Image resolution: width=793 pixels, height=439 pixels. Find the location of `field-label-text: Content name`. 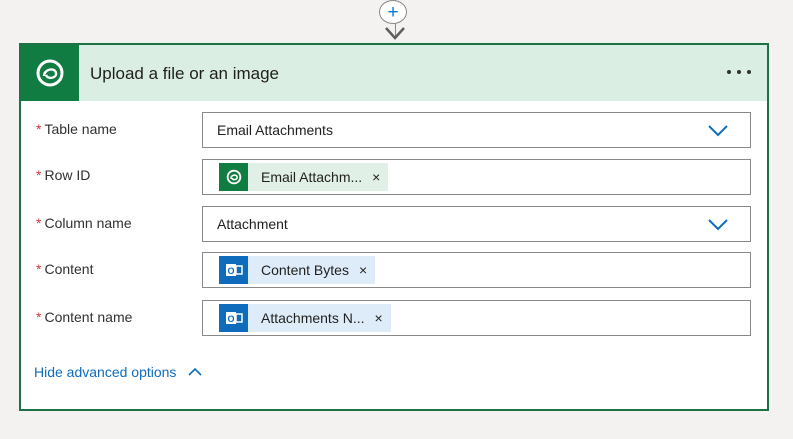

field-label-text: Content name is located at coordinates (88, 317).